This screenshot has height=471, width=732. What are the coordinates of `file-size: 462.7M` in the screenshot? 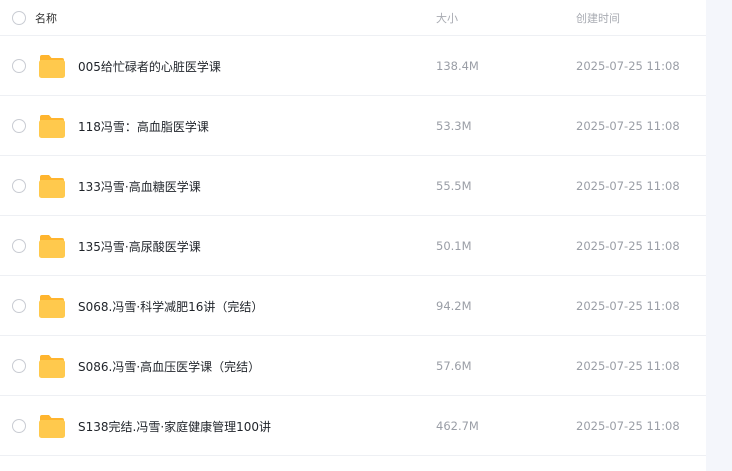 It's located at (457, 426).